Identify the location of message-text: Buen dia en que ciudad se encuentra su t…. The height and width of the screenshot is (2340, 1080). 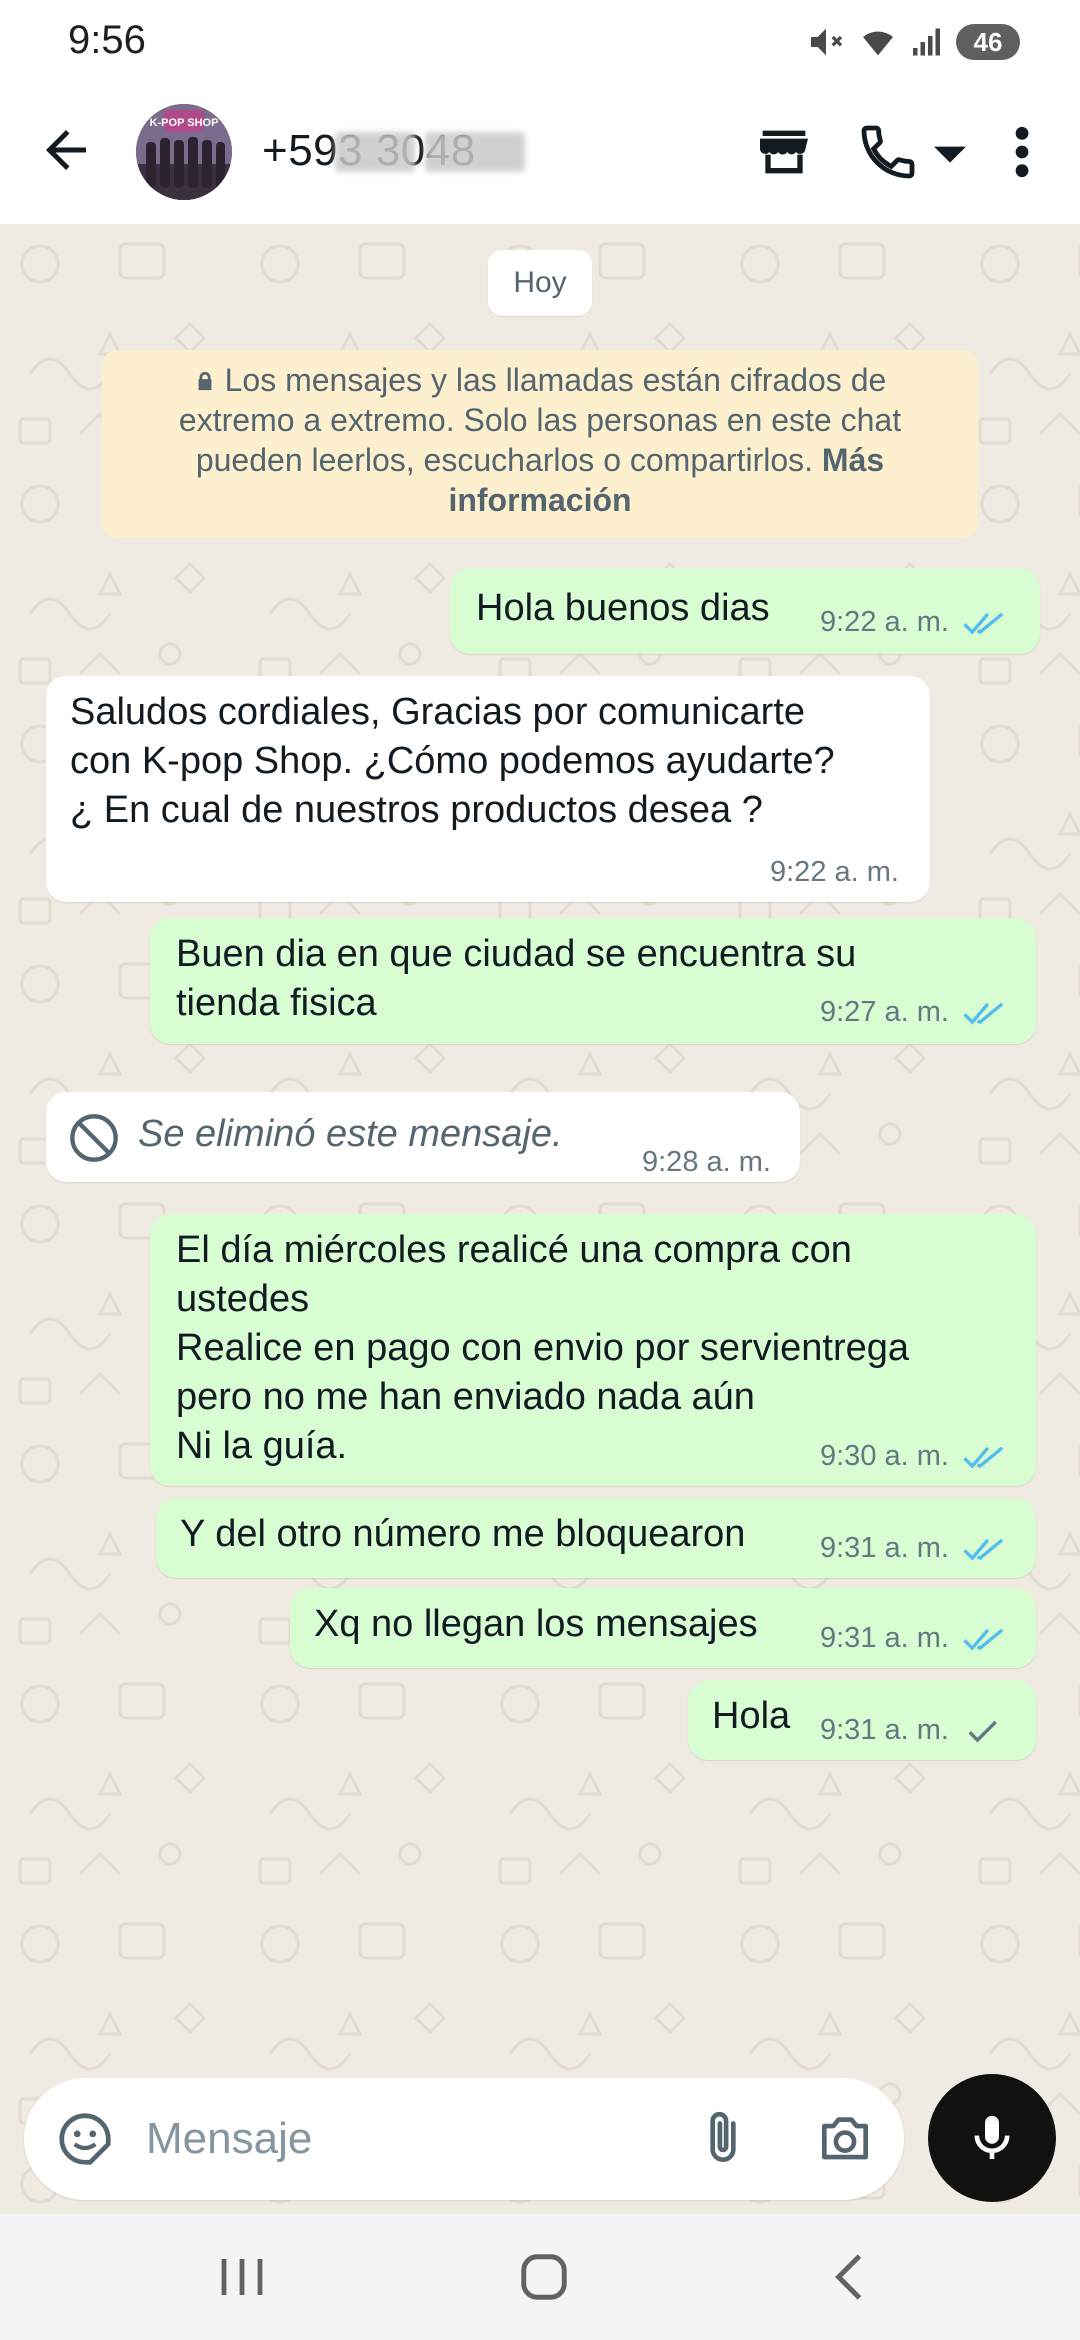
(516, 978).